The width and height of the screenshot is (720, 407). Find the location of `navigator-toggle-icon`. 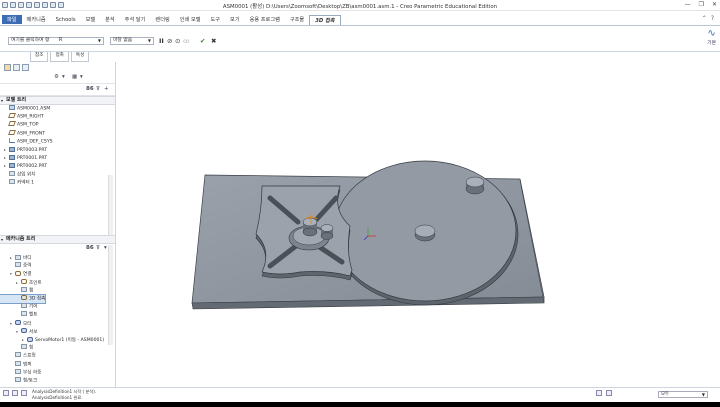

navigator-toggle-icon is located at coordinates (6, 393).